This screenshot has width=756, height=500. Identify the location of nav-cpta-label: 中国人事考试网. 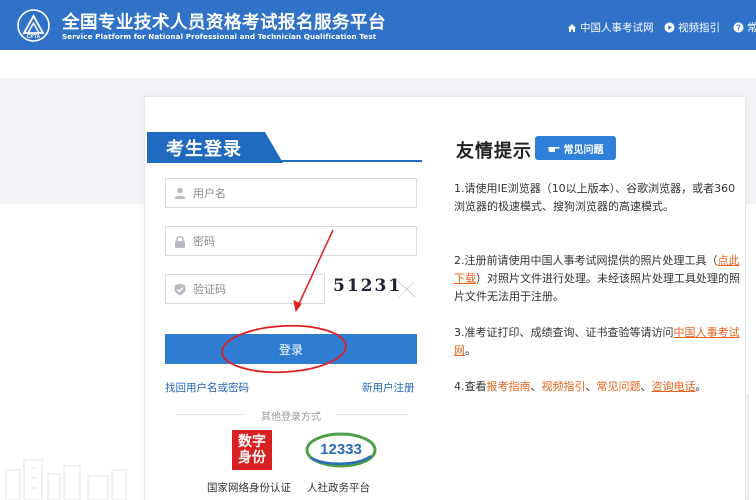
(617, 28).